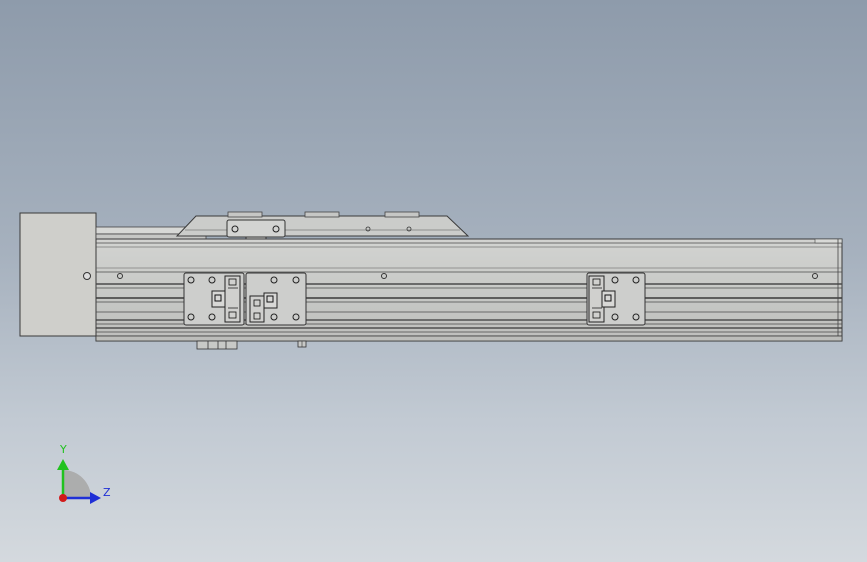 The image size is (867, 562). What do you see at coordinates (217, 345) in the screenshot?
I see `bottom-fitting` at bounding box center [217, 345].